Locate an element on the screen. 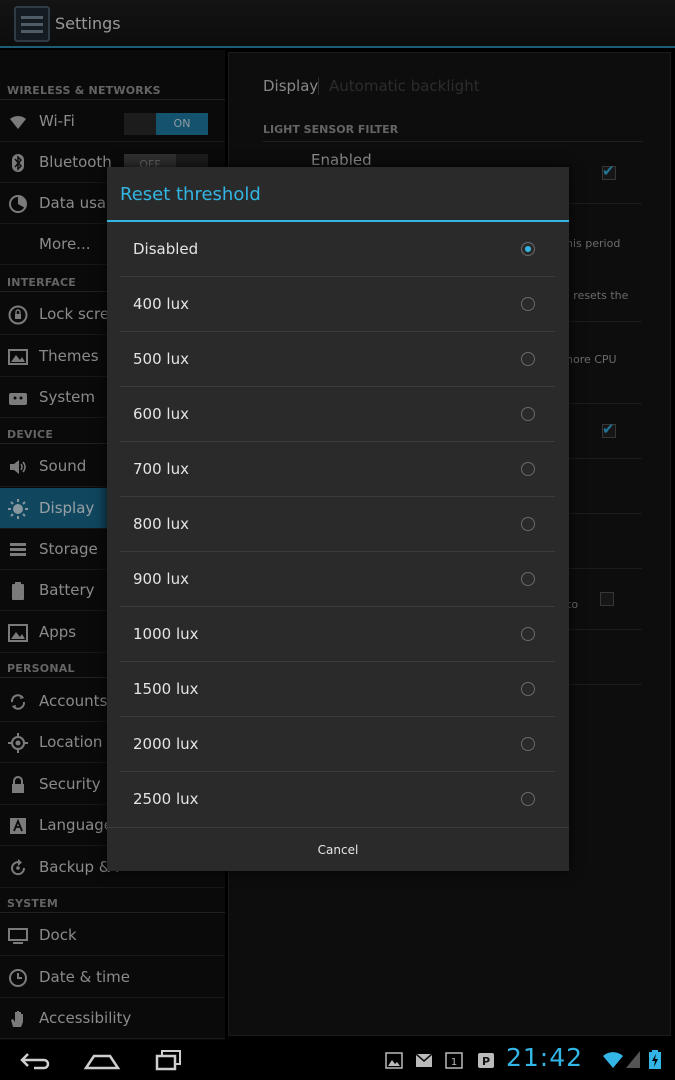 This screenshot has width=675, height=1080. threshold-option-label: 1500 lux is located at coordinates (166, 689).